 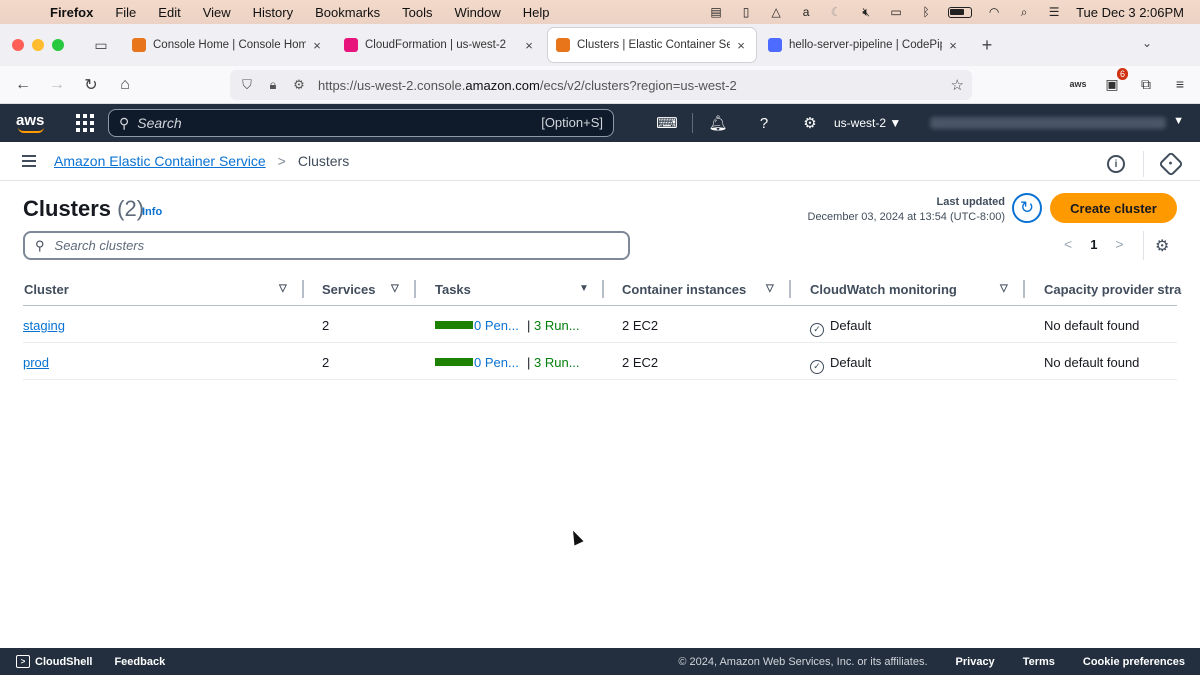 I want to click on back-icon: ←, so click(x=23, y=85).